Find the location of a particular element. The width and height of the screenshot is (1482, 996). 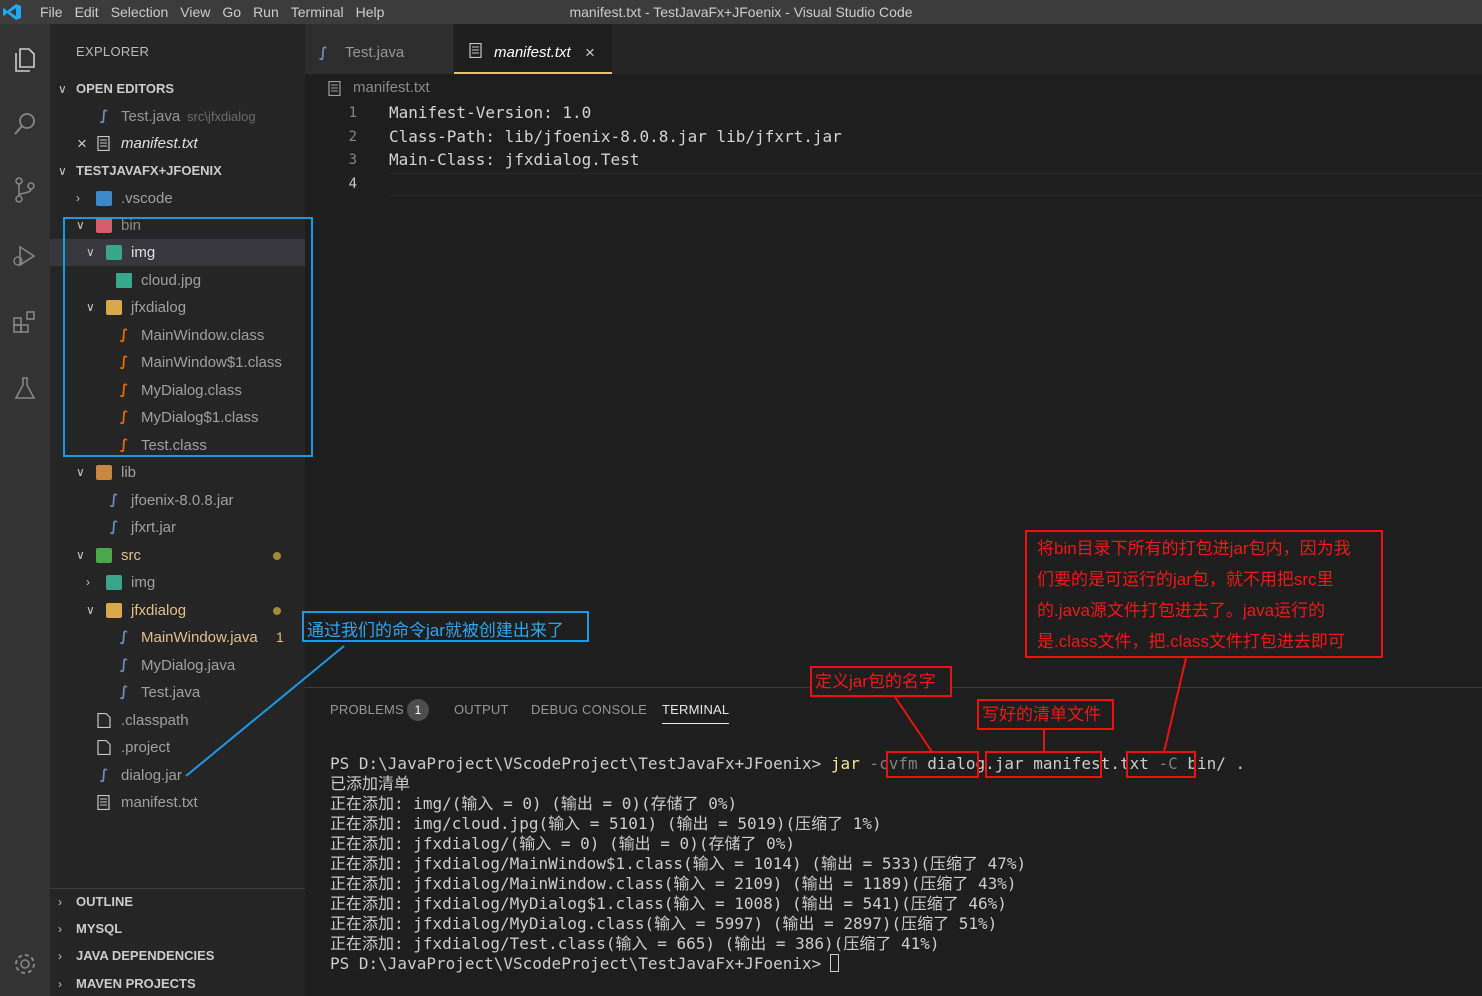

search-icon is located at coordinates (25, 124).